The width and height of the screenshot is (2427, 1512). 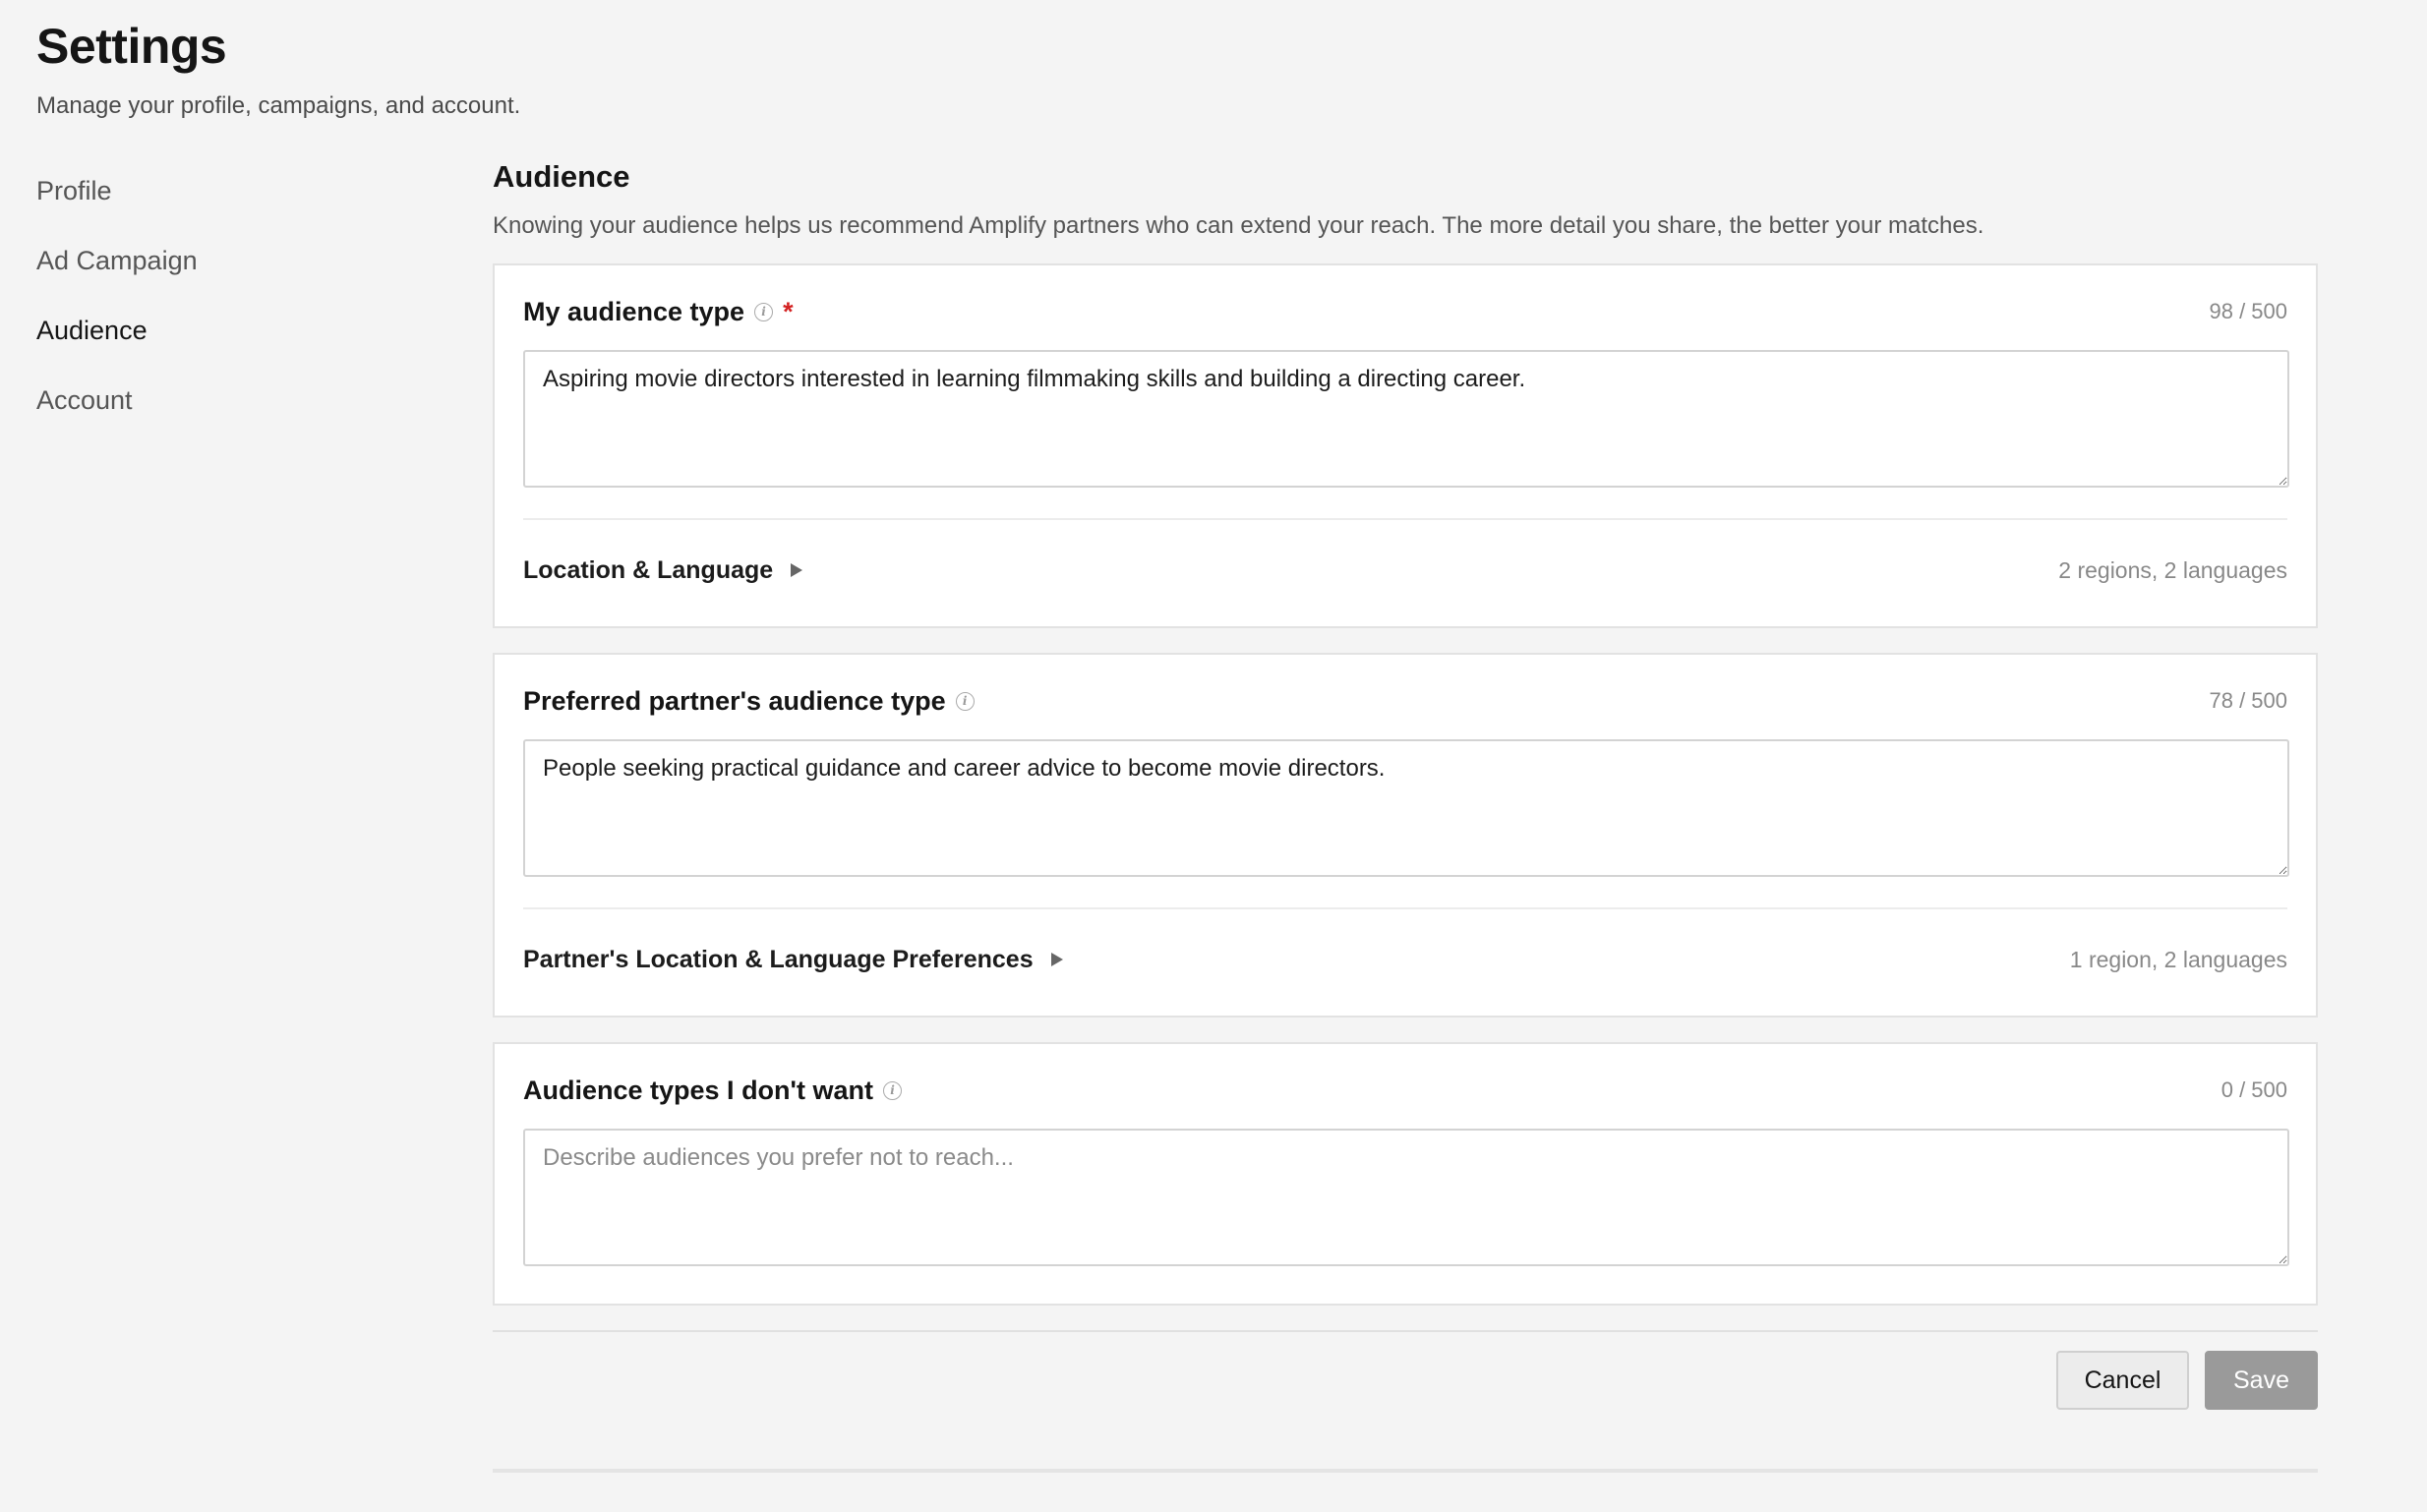 What do you see at coordinates (233, 274) in the screenshot?
I see `sidebar-item-ad-campaign: Ad Campaign` at bounding box center [233, 274].